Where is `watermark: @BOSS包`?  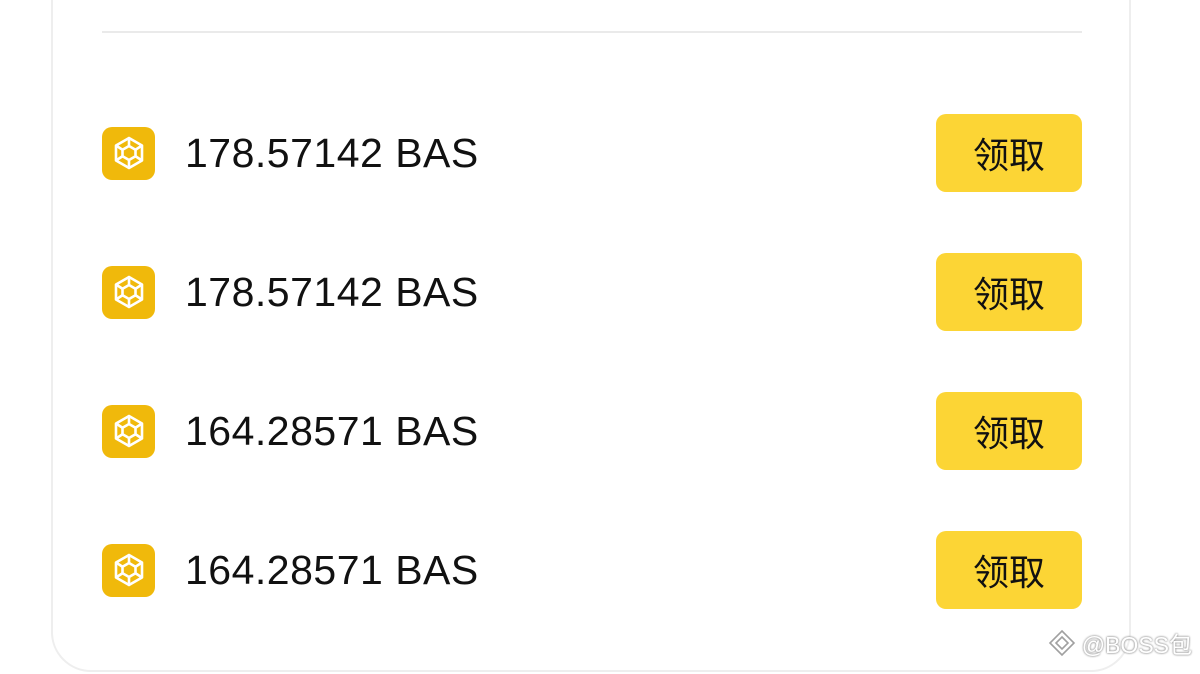 watermark: @BOSS包 is located at coordinates (1120, 643).